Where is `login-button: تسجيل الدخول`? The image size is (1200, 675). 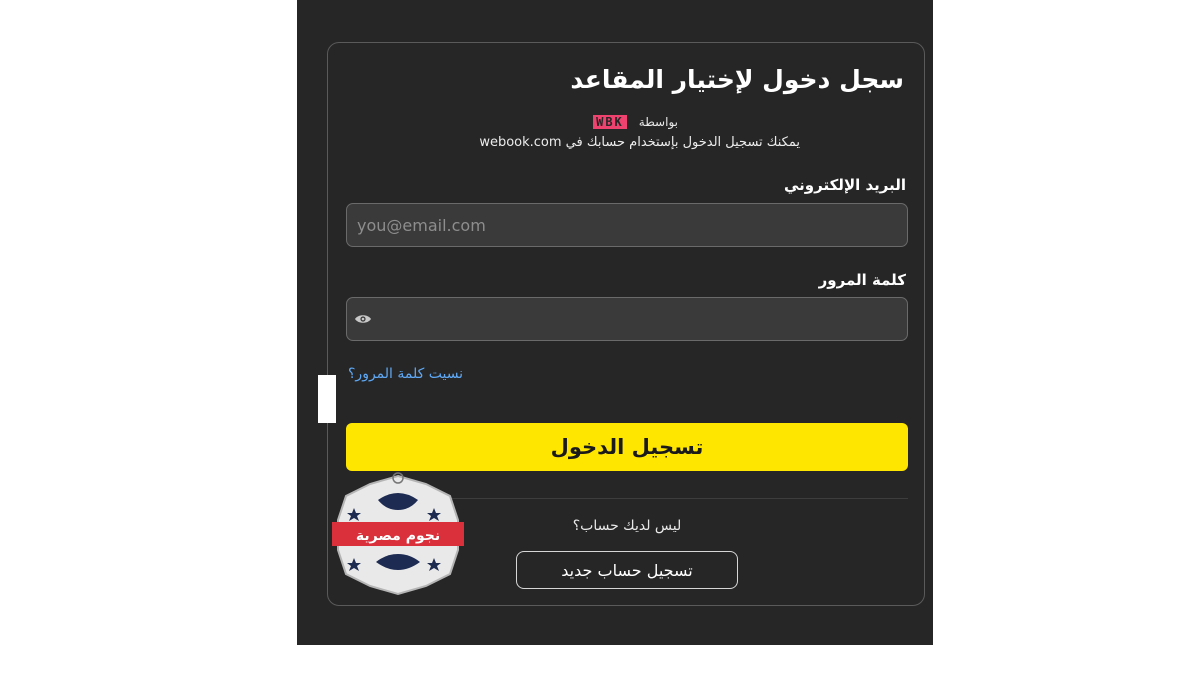 login-button: تسجيل الدخول is located at coordinates (627, 447).